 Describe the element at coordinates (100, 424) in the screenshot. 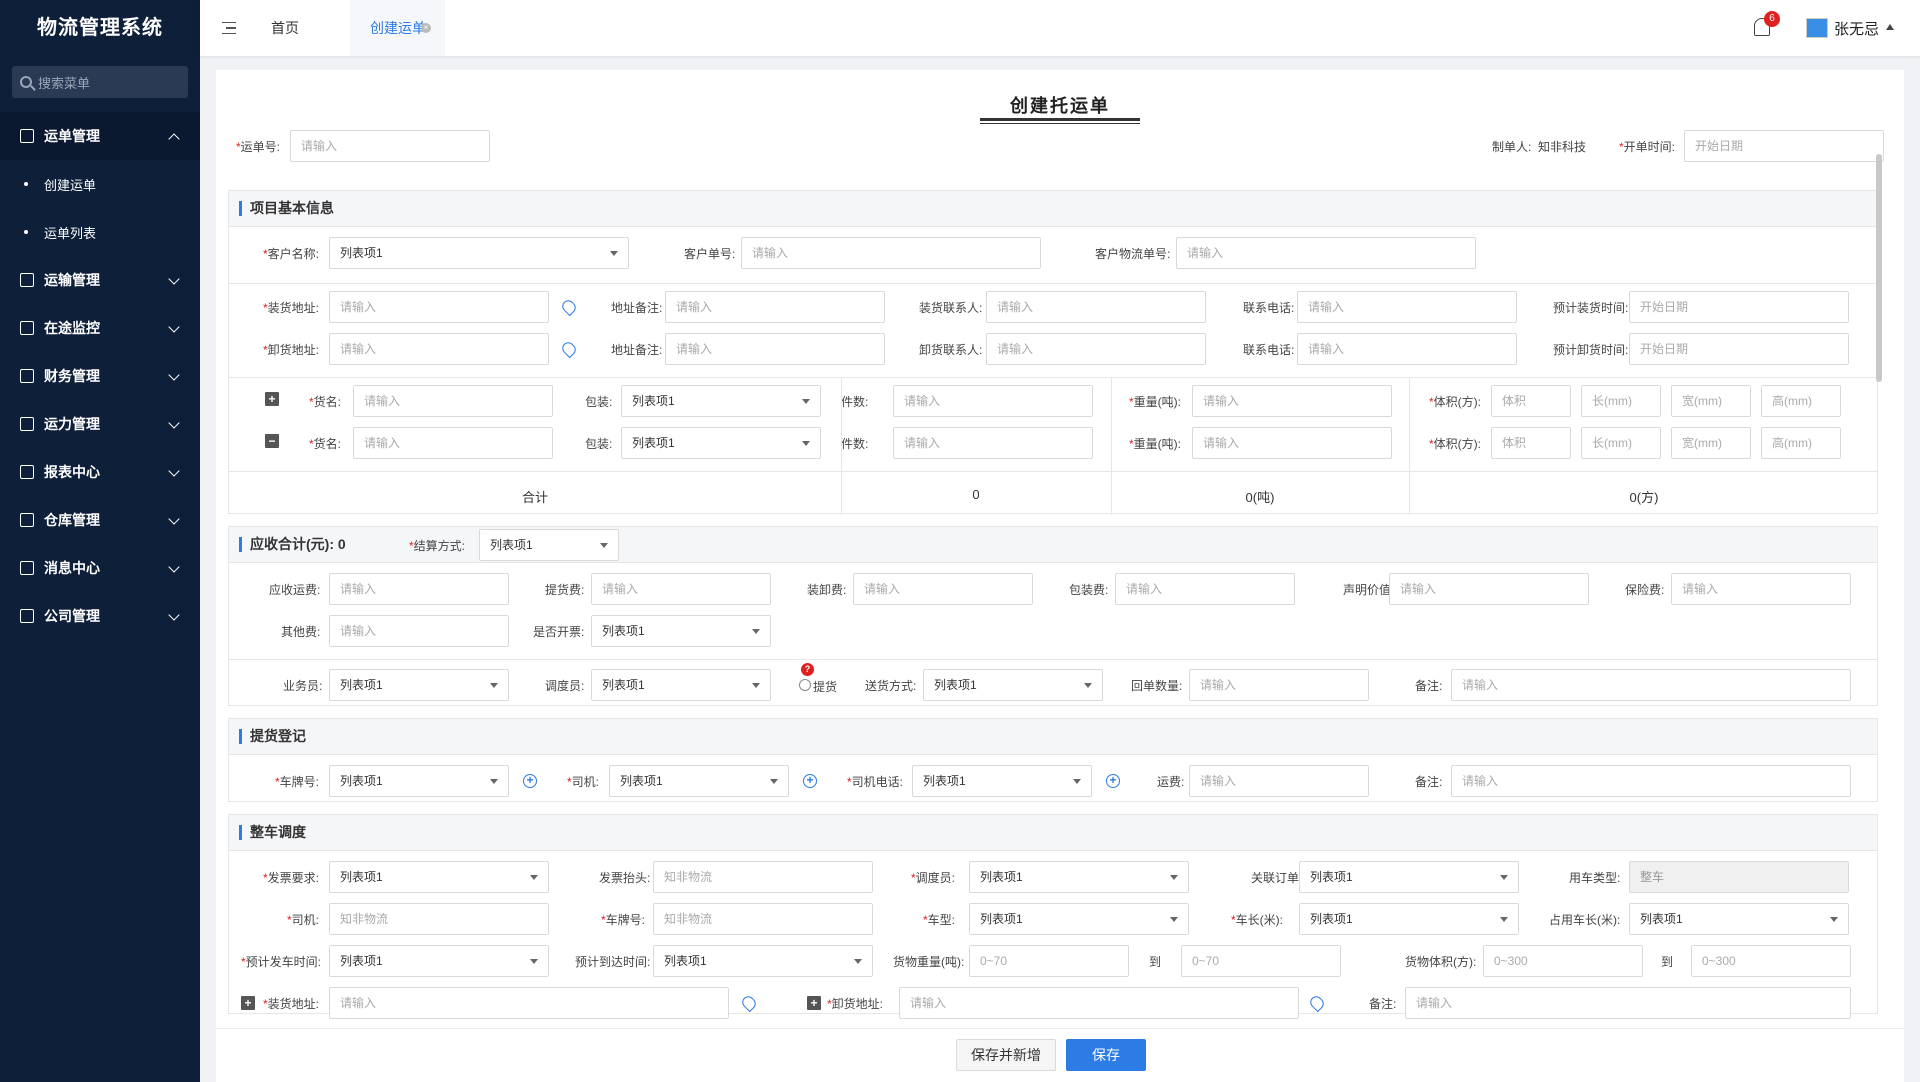

I see `menu-capacity: 运力管理` at that location.